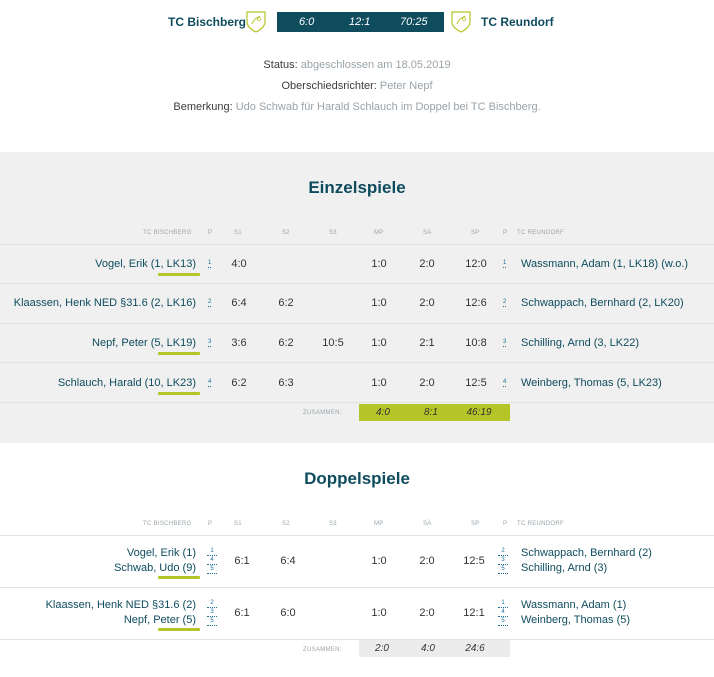  I want to click on doubles-title: Doppelspiele, so click(357, 478).